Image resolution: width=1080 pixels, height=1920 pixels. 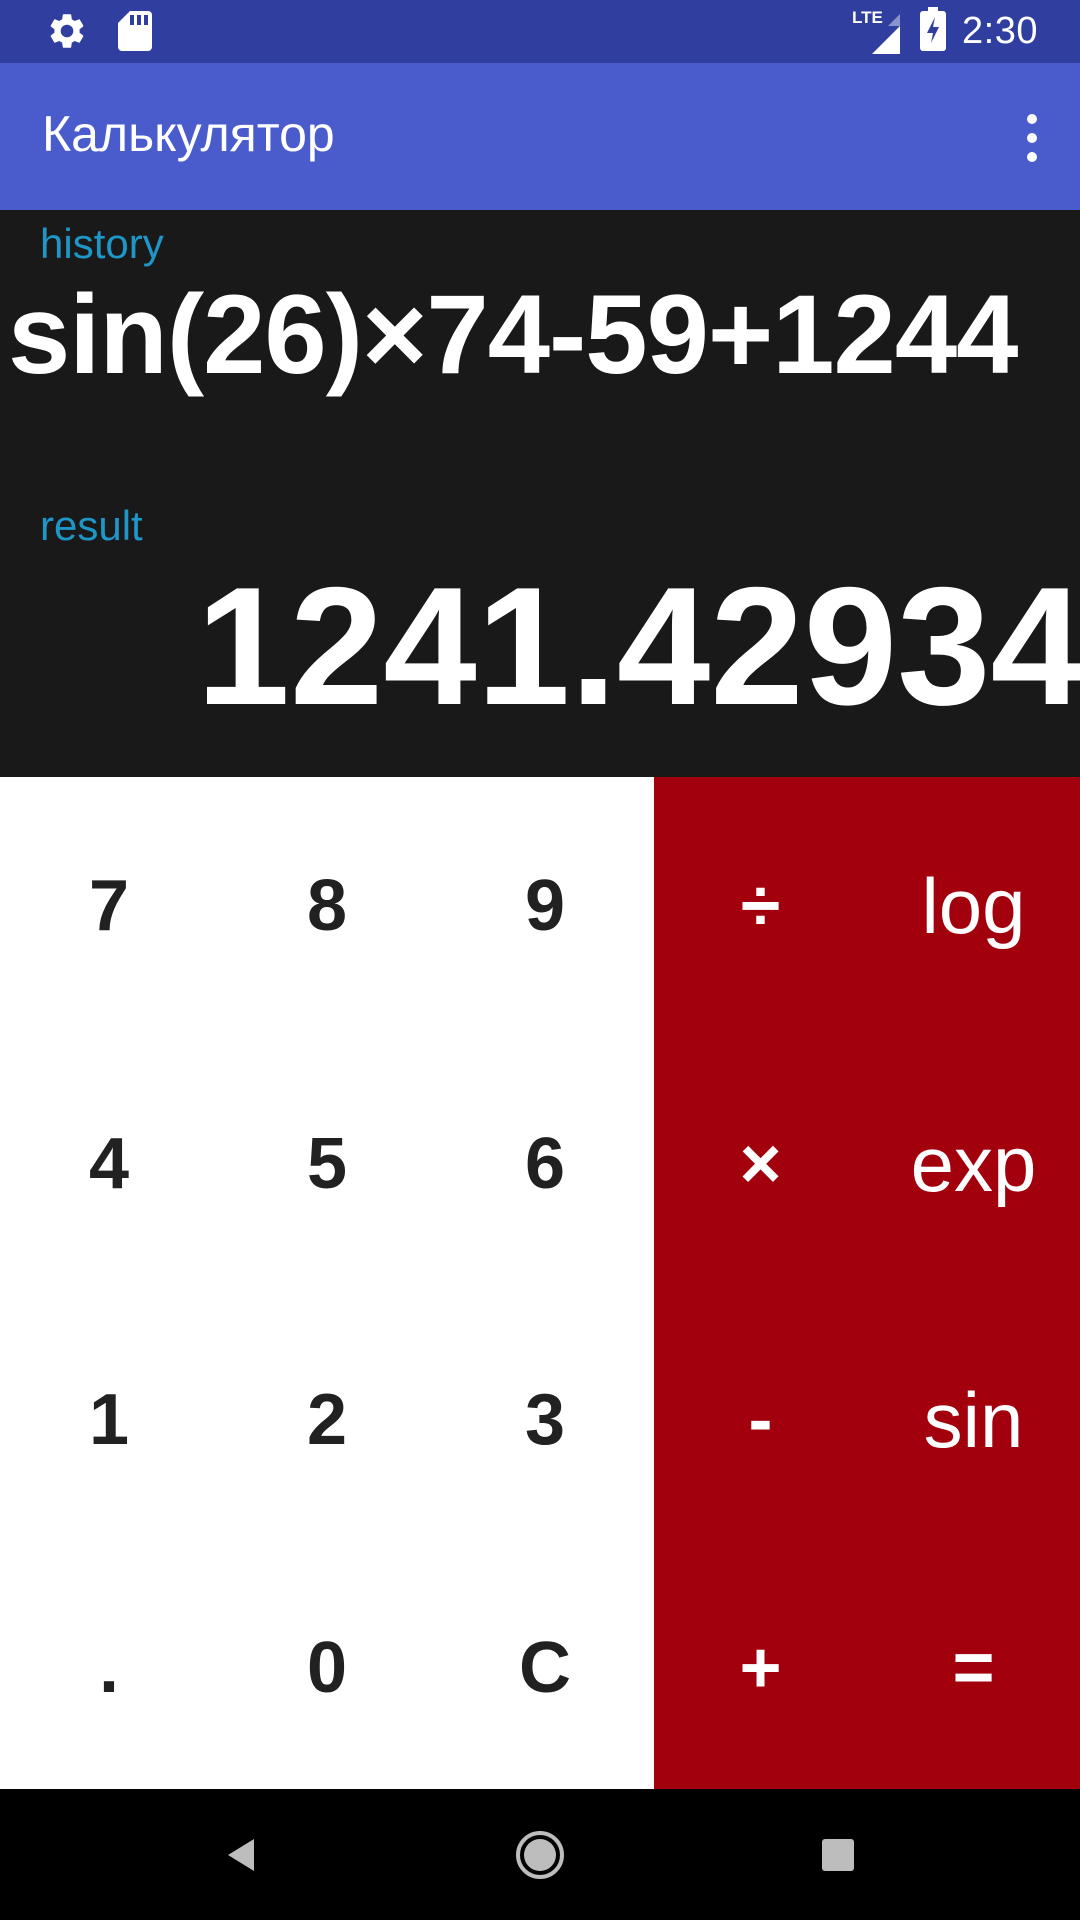 What do you see at coordinates (545, 1668) in the screenshot?
I see `key-clear: C` at bounding box center [545, 1668].